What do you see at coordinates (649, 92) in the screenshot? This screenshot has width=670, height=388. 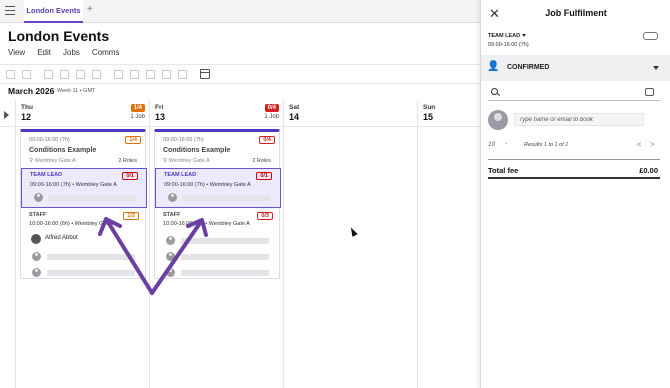 I see `message-icon` at bounding box center [649, 92].